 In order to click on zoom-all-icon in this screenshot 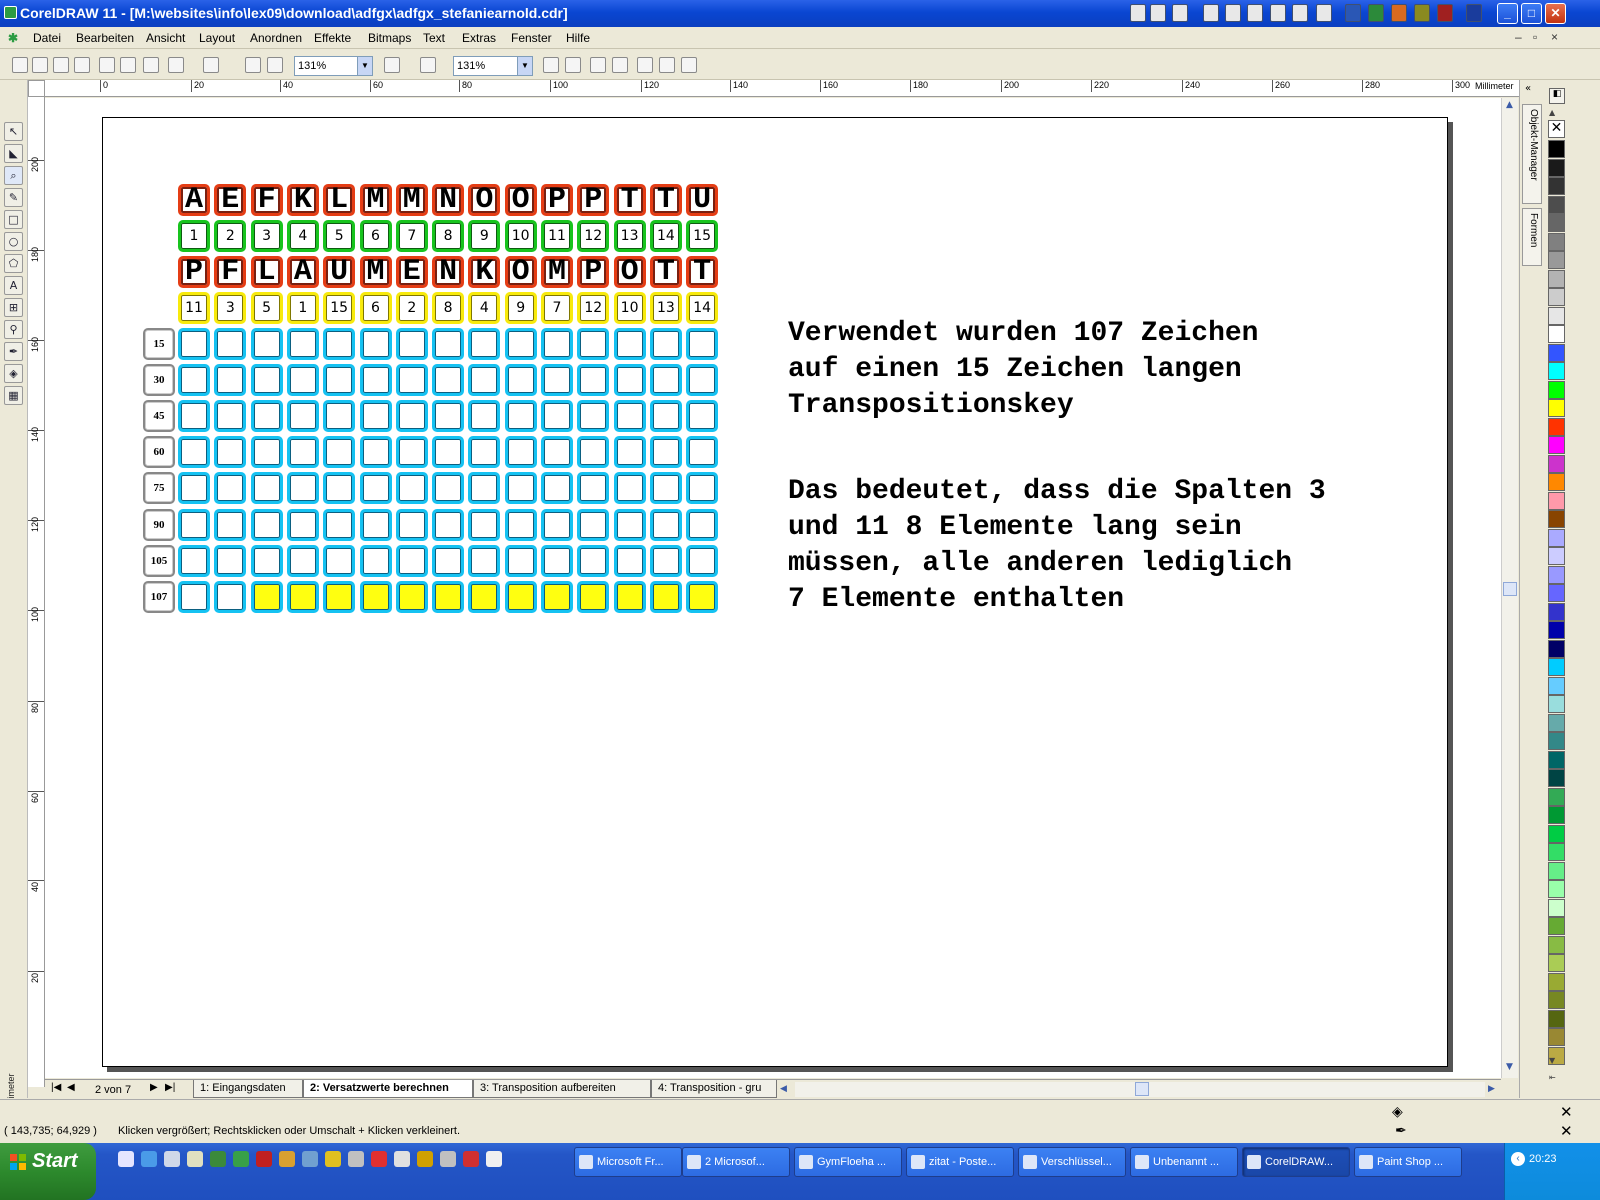, I will do `click(620, 65)`.